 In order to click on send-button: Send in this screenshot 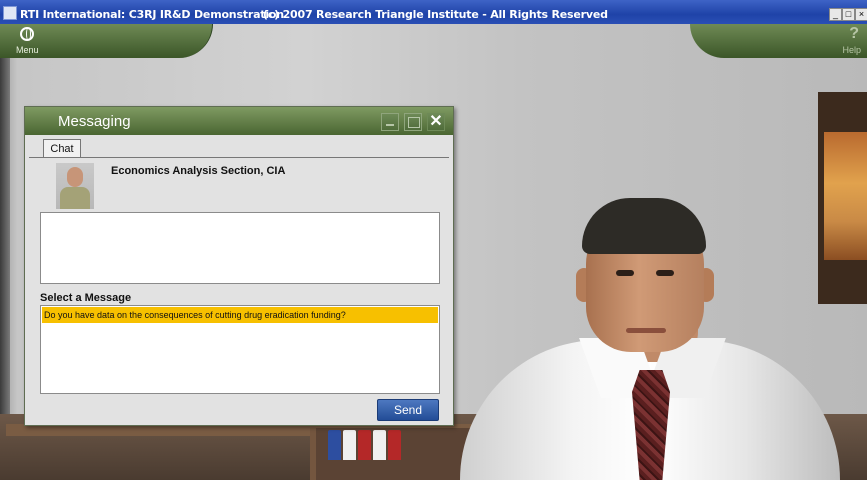, I will do `click(408, 410)`.